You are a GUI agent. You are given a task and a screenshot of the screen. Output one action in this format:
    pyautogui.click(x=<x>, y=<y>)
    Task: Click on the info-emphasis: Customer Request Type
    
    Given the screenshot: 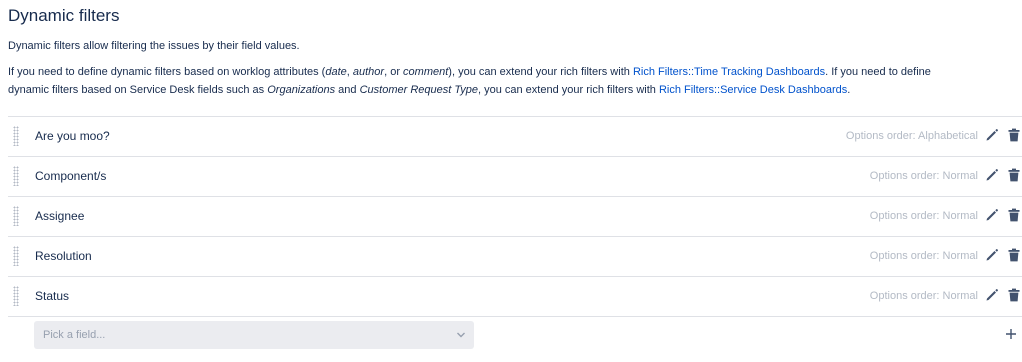 What is the action you would take?
    pyautogui.click(x=418, y=90)
    